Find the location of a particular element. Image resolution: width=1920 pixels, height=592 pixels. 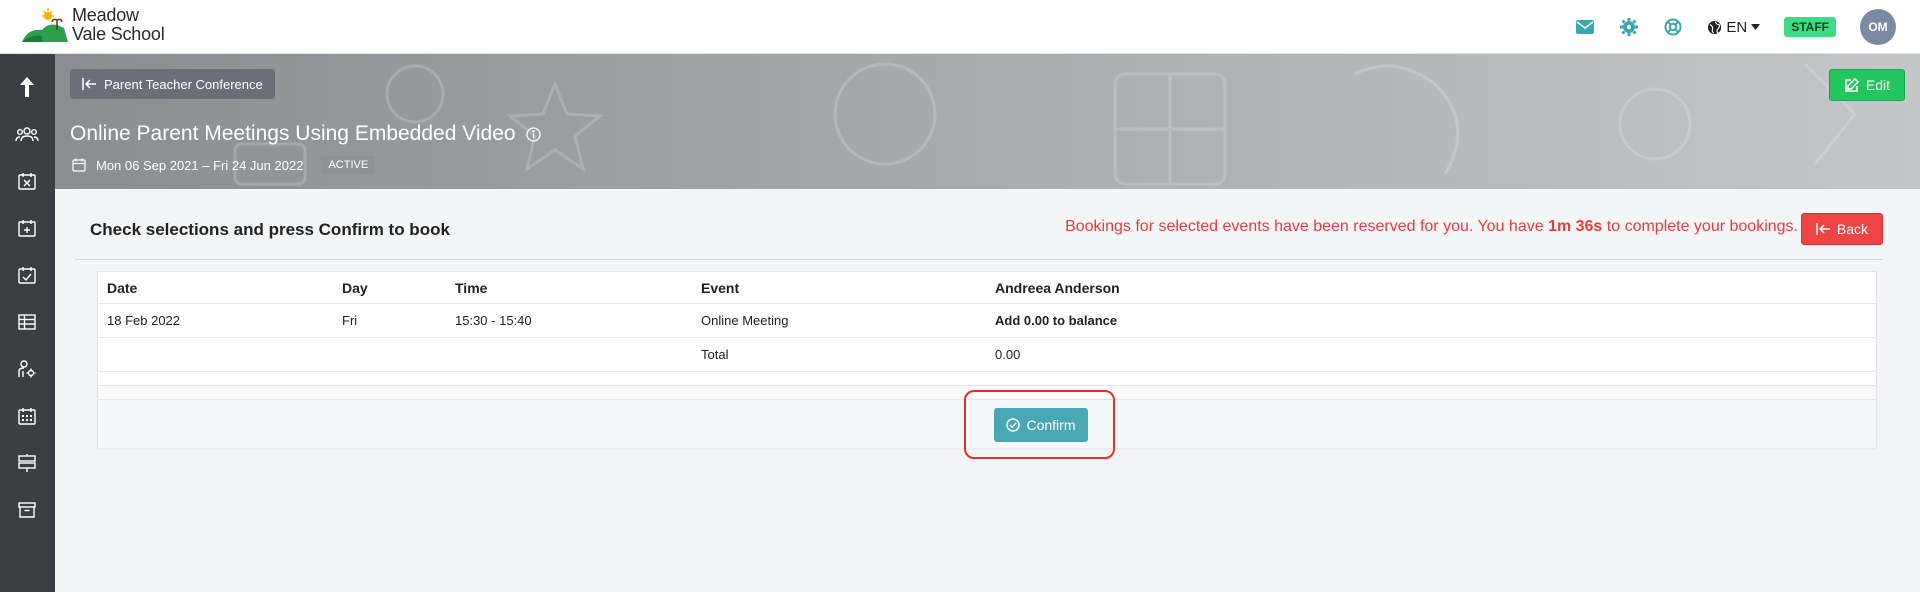

sidebar is located at coordinates (27, 323).